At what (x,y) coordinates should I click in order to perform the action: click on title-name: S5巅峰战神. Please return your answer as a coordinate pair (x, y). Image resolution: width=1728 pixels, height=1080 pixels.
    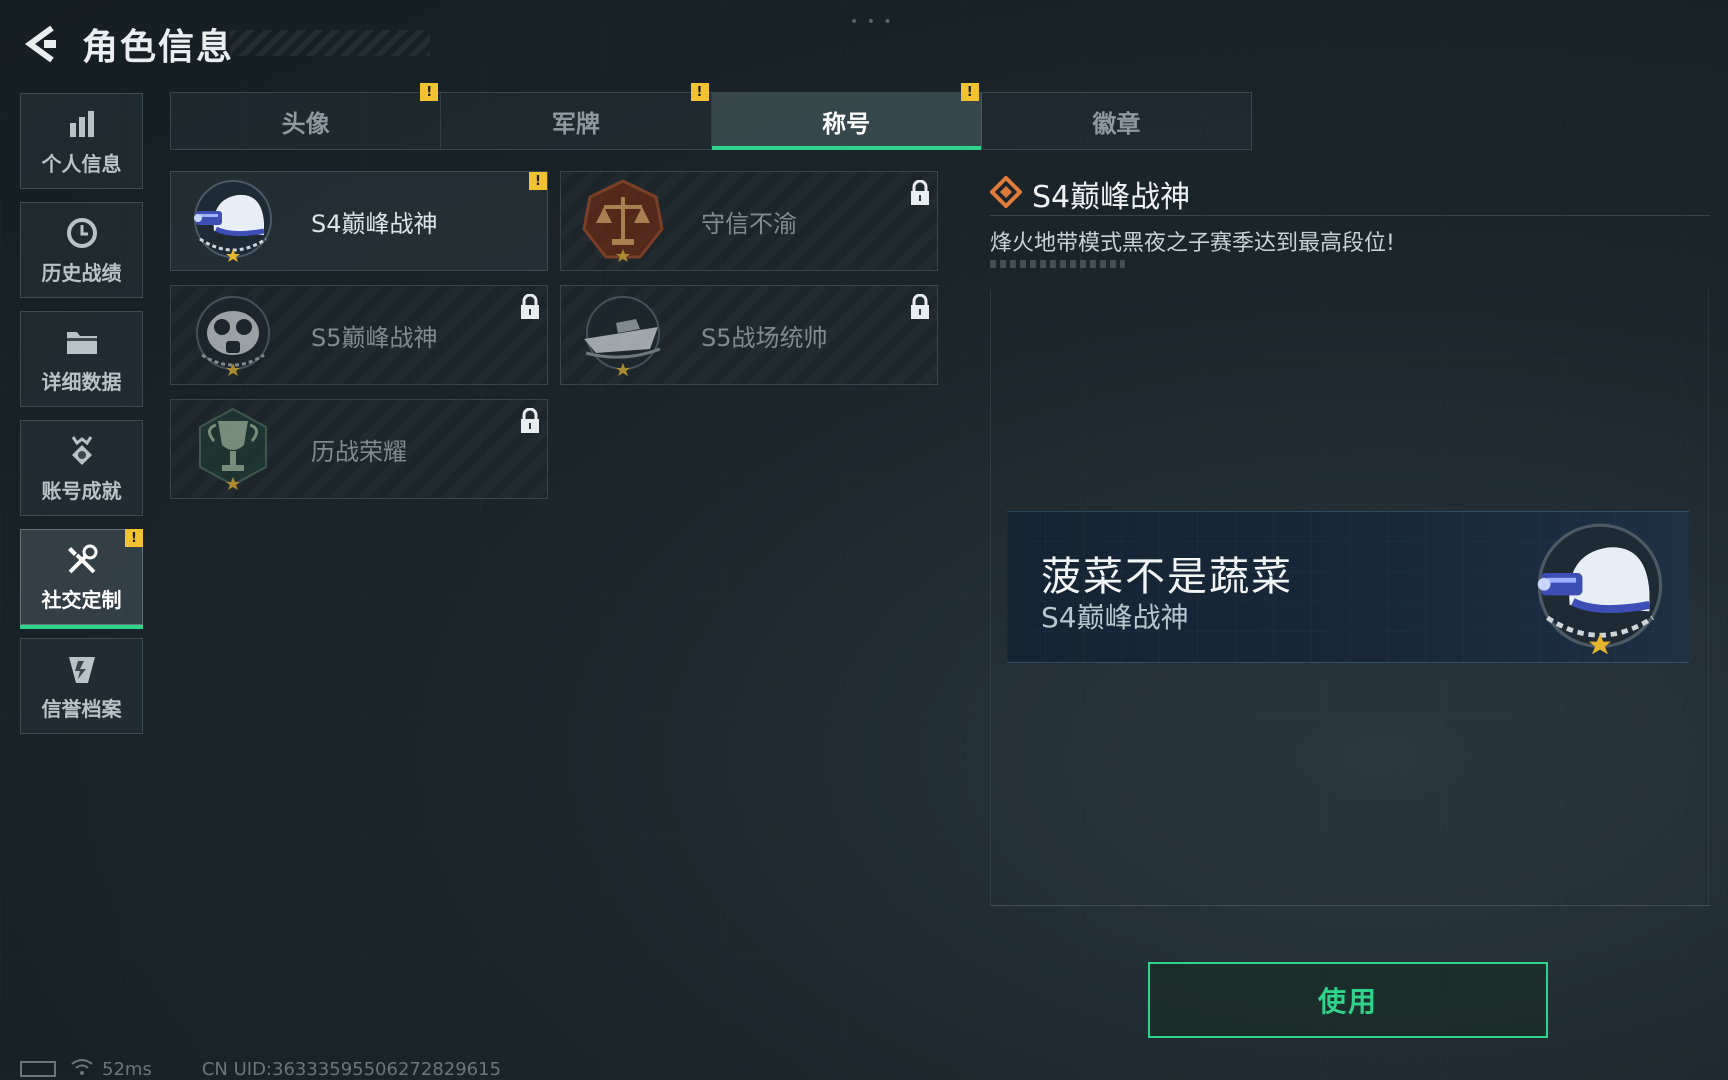
    Looking at the image, I should click on (374, 337).